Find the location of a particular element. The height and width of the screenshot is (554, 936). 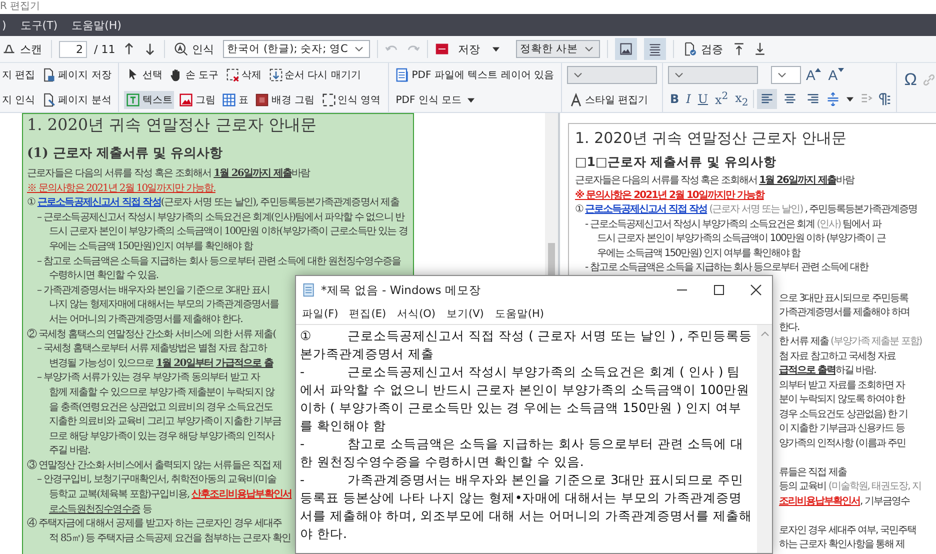

bold-button: B is located at coordinates (675, 99).